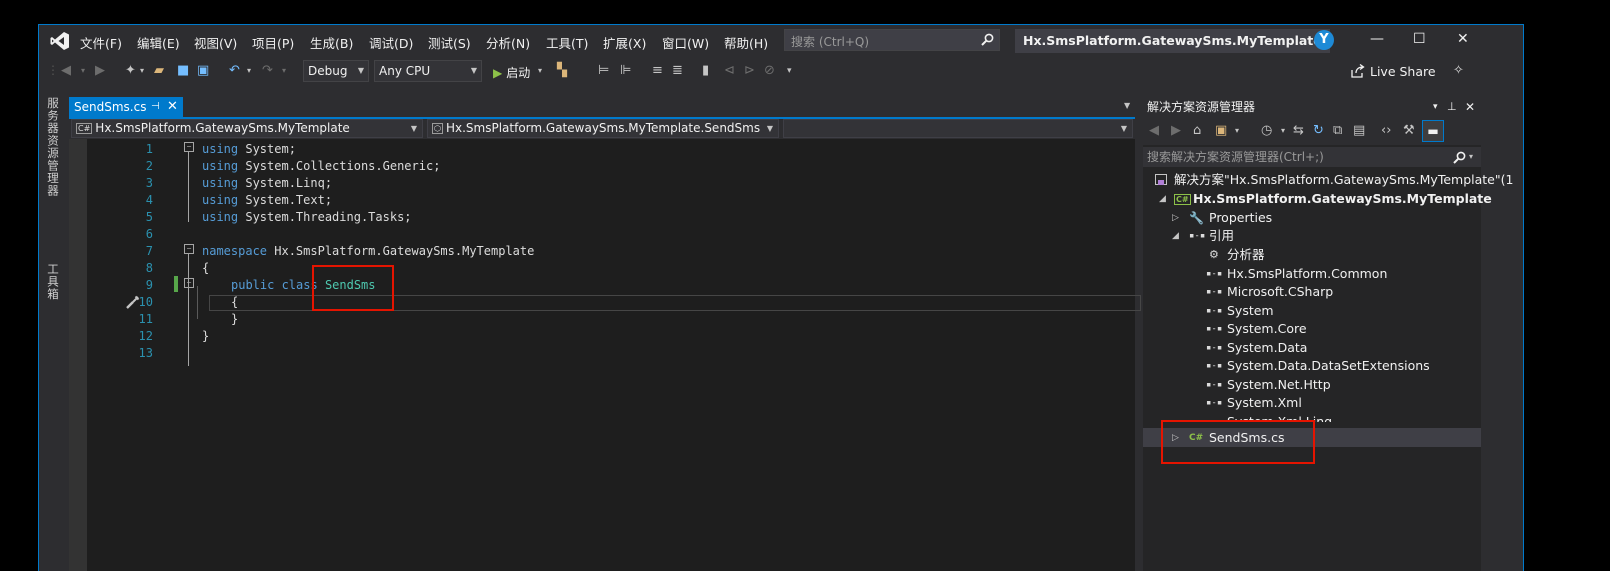 Image resolution: width=1610 pixels, height=571 pixels. Describe the element at coordinates (1359, 130) in the screenshot. I see `show-all-files-icon: ▤` at that location.